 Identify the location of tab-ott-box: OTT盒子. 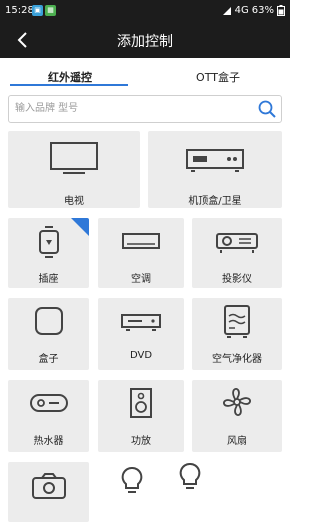
(218, 77).